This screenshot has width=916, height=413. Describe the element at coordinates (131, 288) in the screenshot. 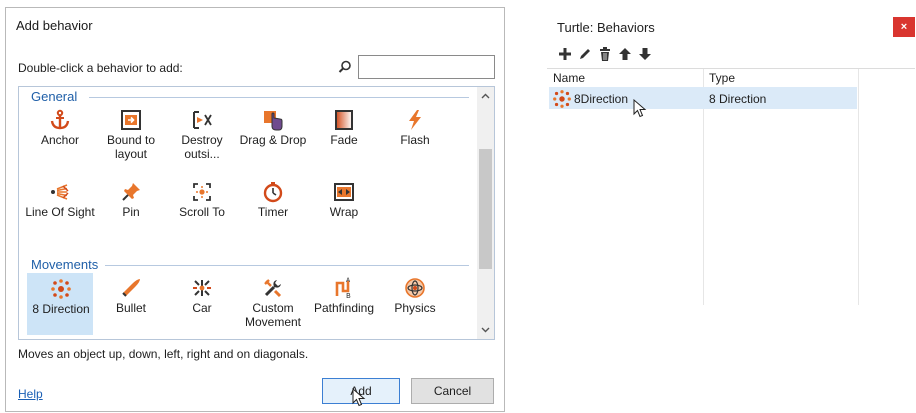

I see `bullet-icon` at that location.